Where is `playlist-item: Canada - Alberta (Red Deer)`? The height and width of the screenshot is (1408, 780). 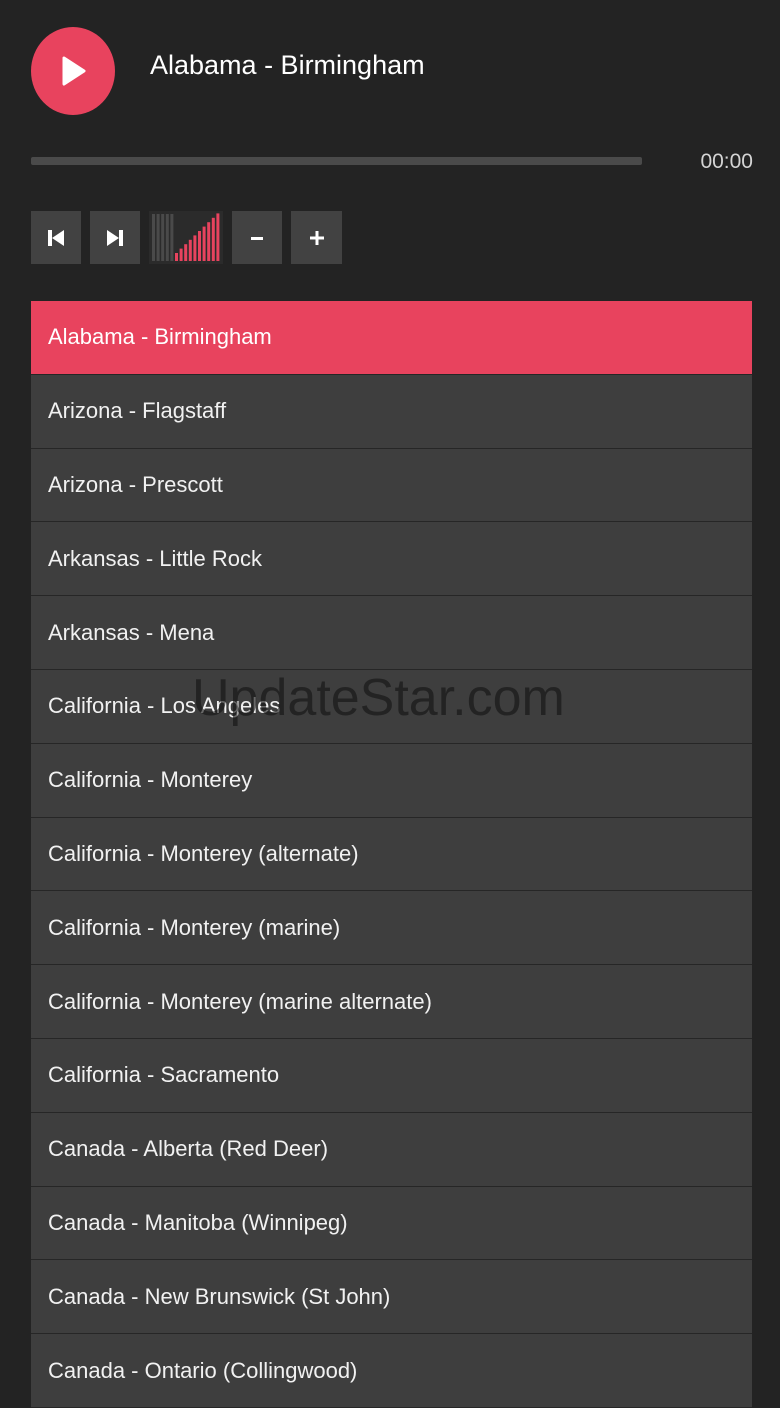
playlist-item: Canada - Alberta (Red Deer) is located at coordinates (391, 1149).